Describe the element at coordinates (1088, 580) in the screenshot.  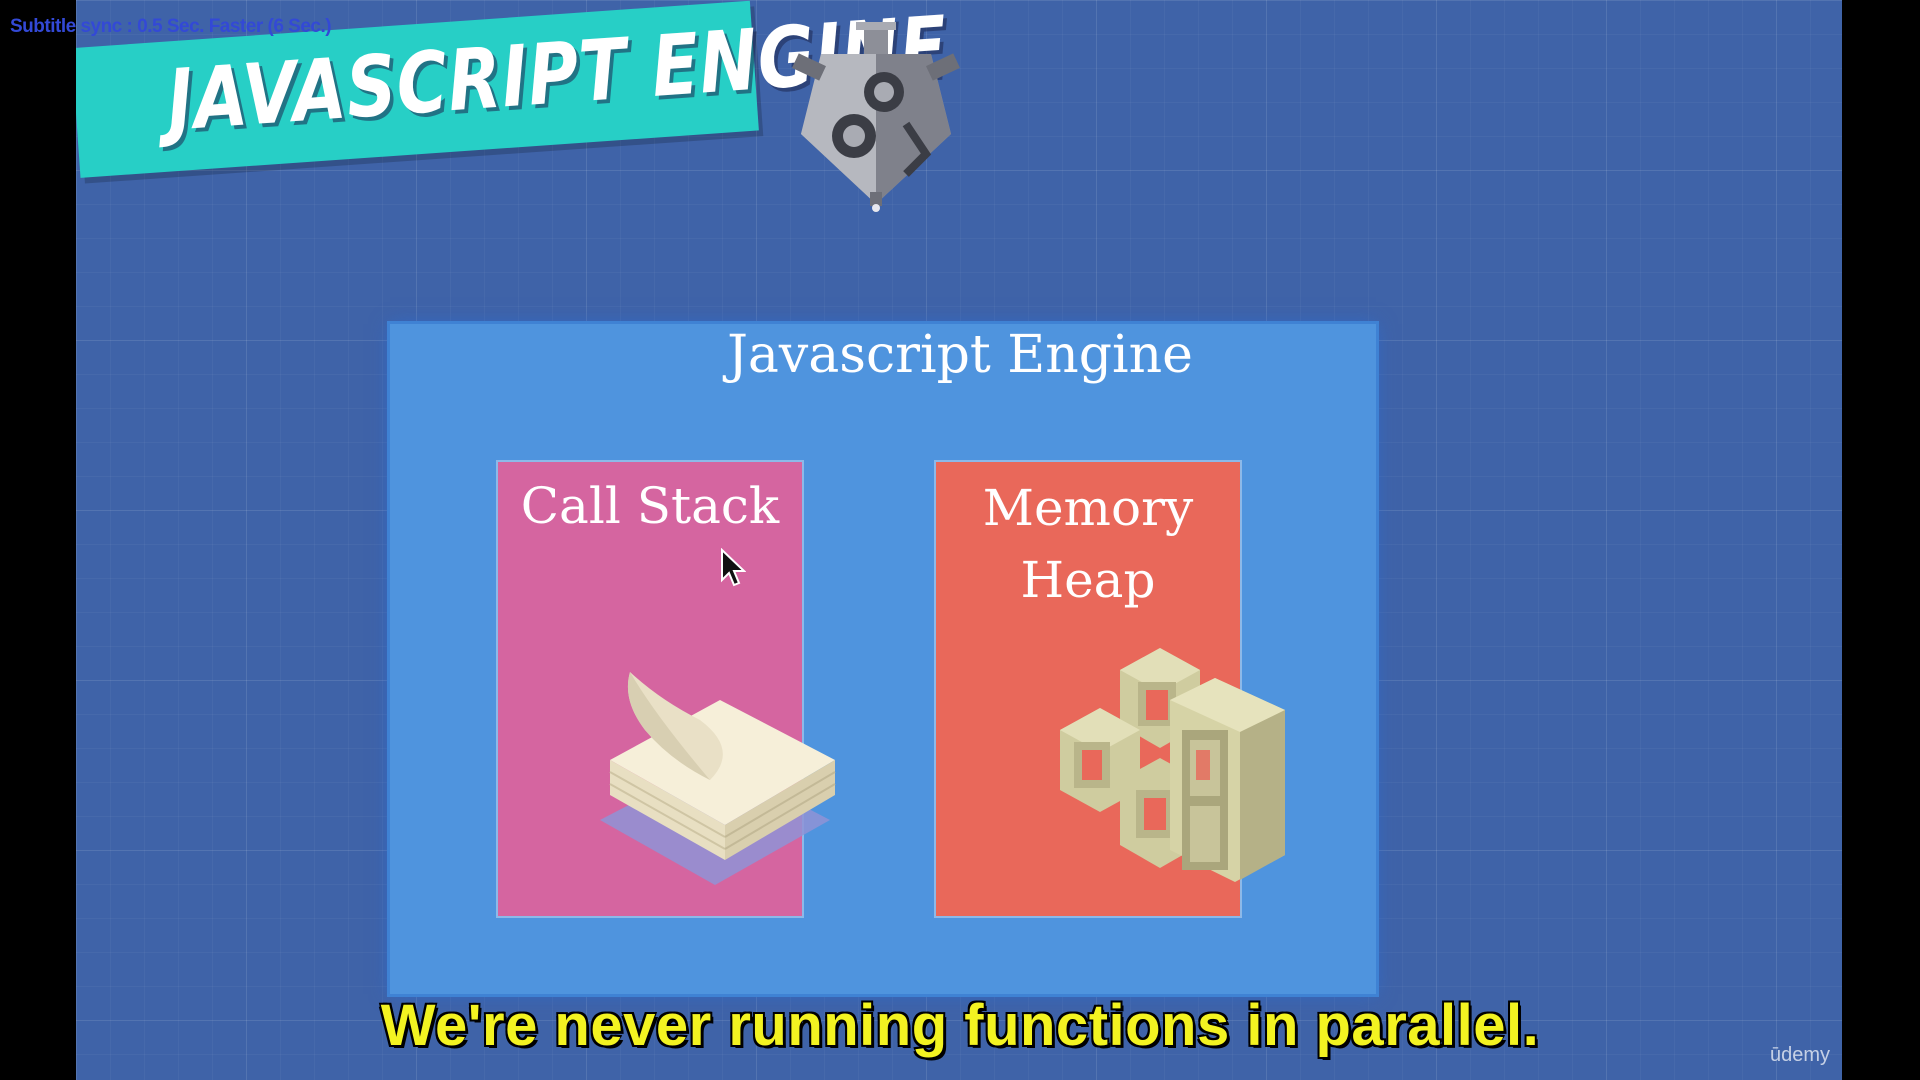
I see `memory-heap-title-line2: Heap` at that location.